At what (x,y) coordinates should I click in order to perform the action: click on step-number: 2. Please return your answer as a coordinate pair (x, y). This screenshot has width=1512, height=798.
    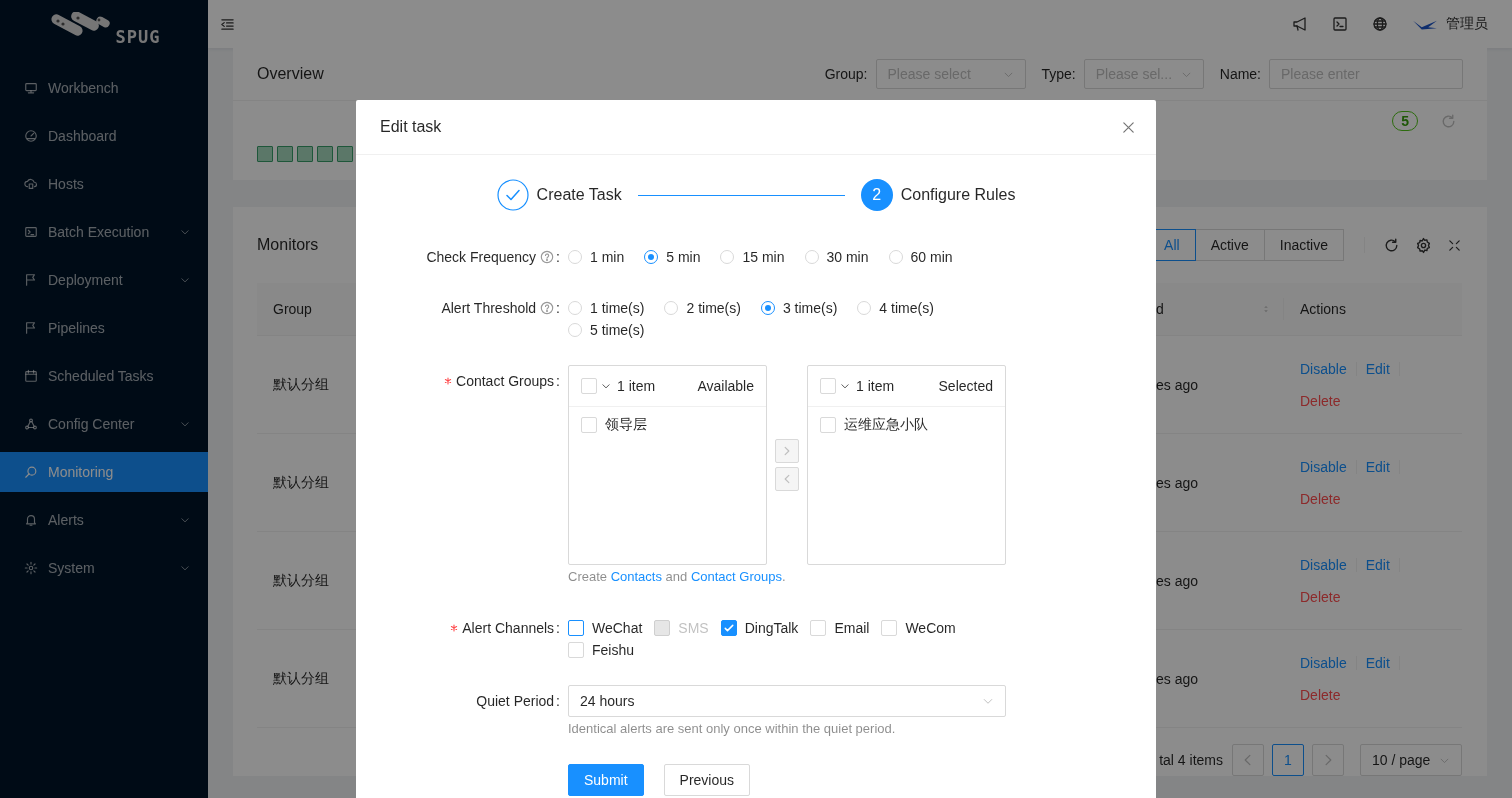
    Looking at the image, I should click on (876, 195).